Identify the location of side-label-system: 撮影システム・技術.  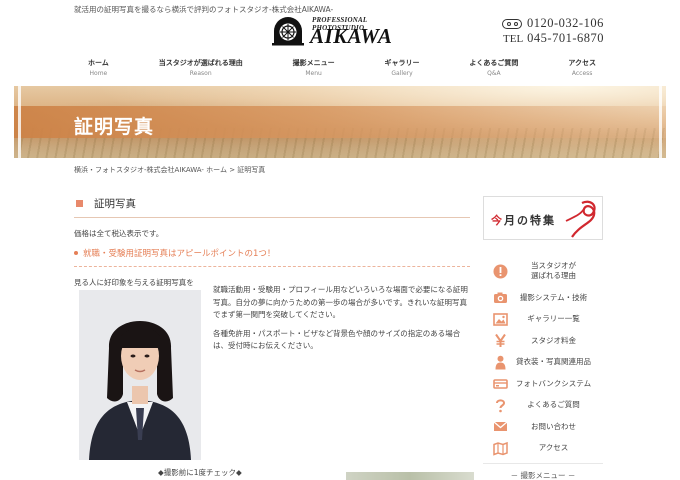
(553, 297).